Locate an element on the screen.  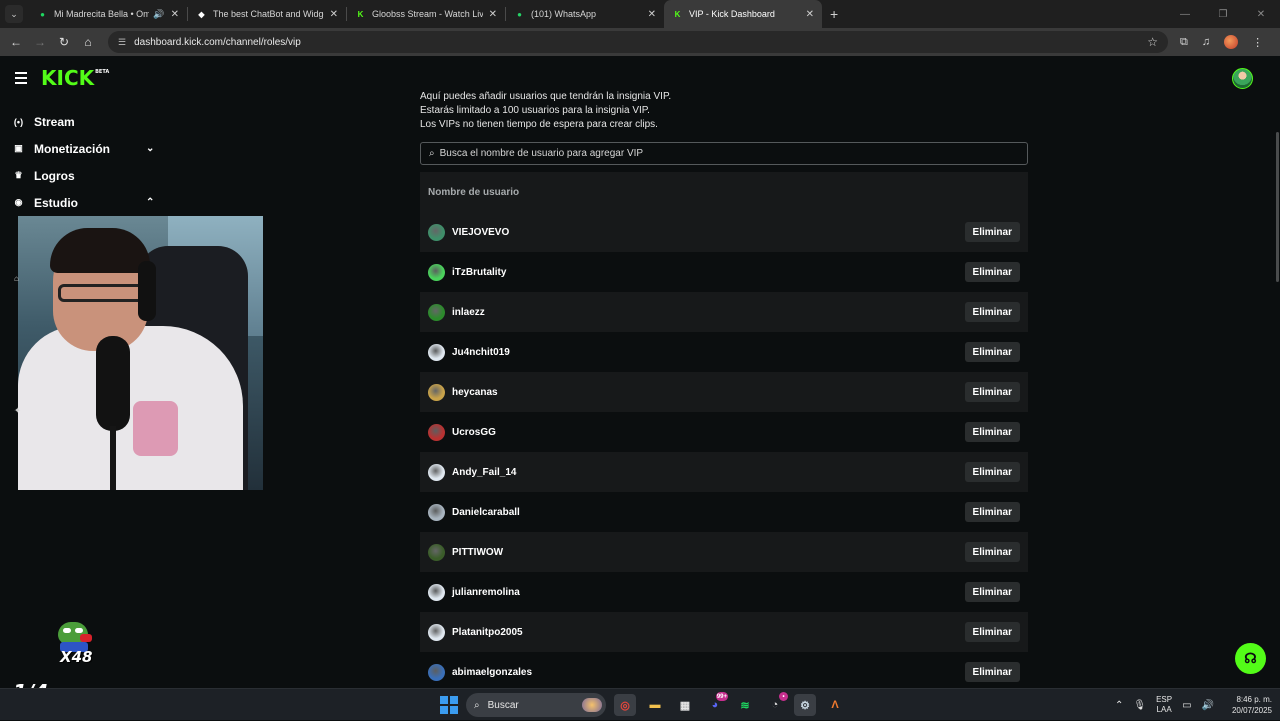
webcam-person-body is located at coordinates (130, 408).